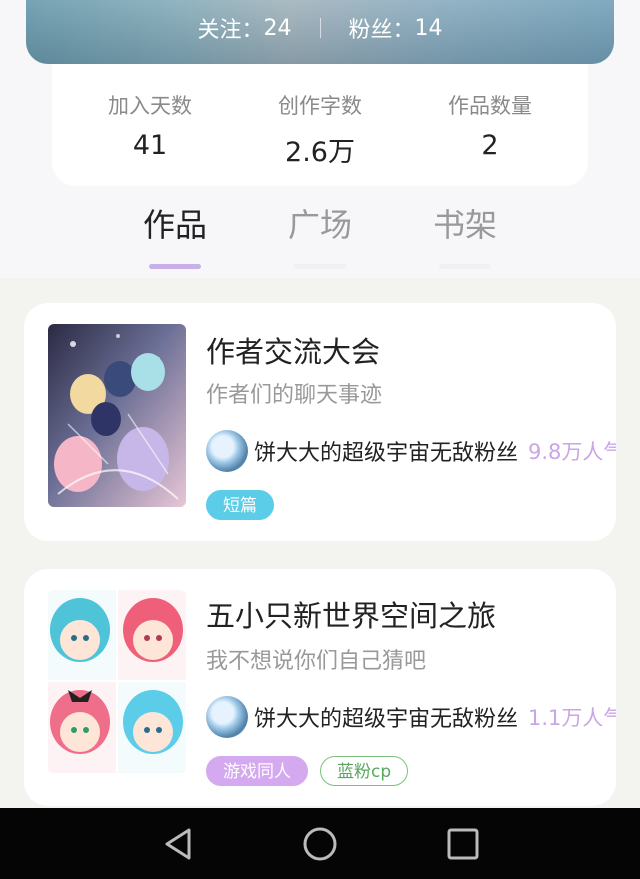 This screenshot has width=640, height=879. What do you see at coordinates (490, 145) in the screenshot?
I see `stat-value: 2` at bounding box center [490, 145].